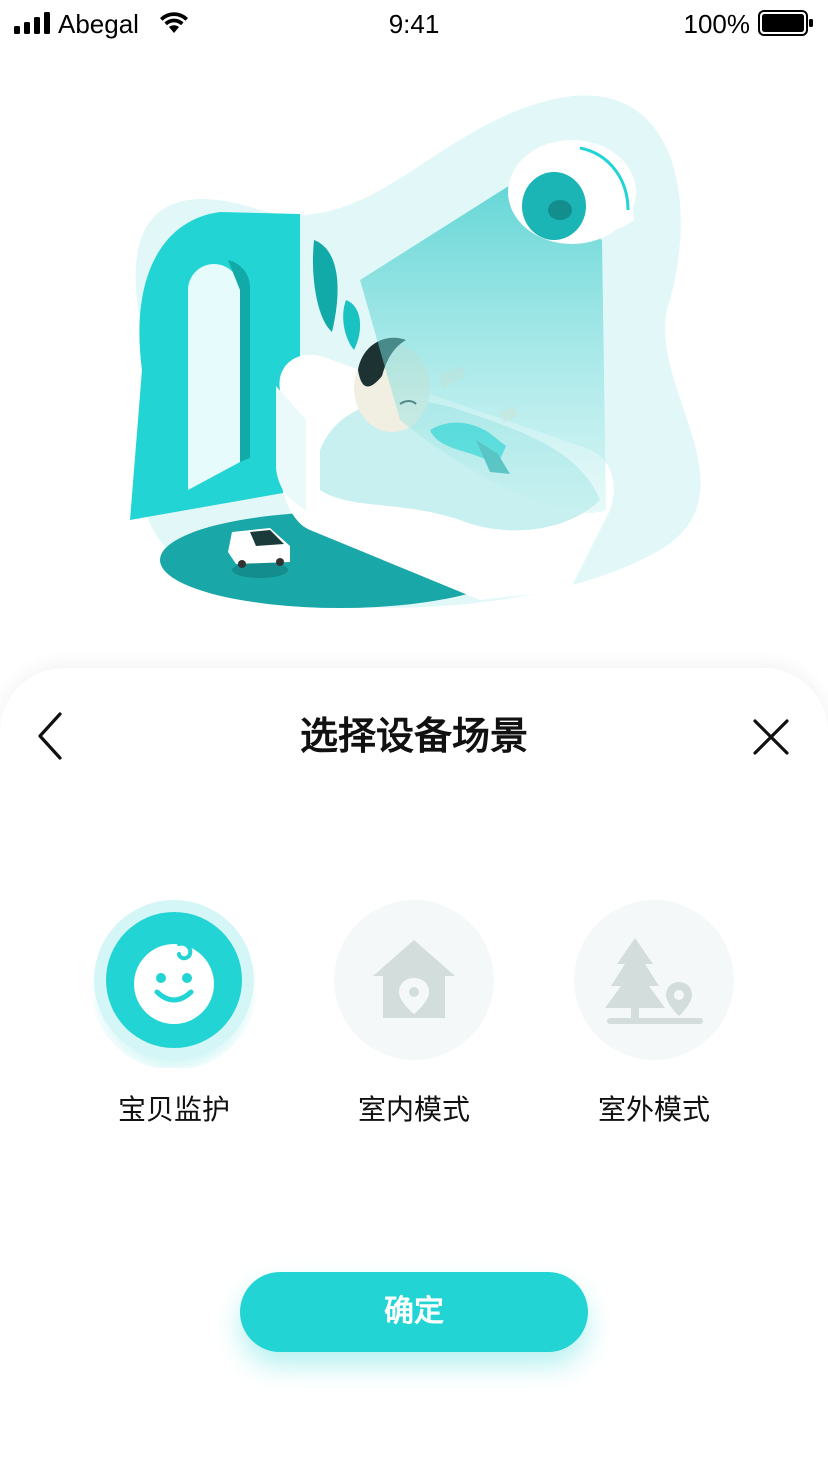 The height and width of the screenshot is (1472, 828). I want to click on close-icon, so click(771, 737).